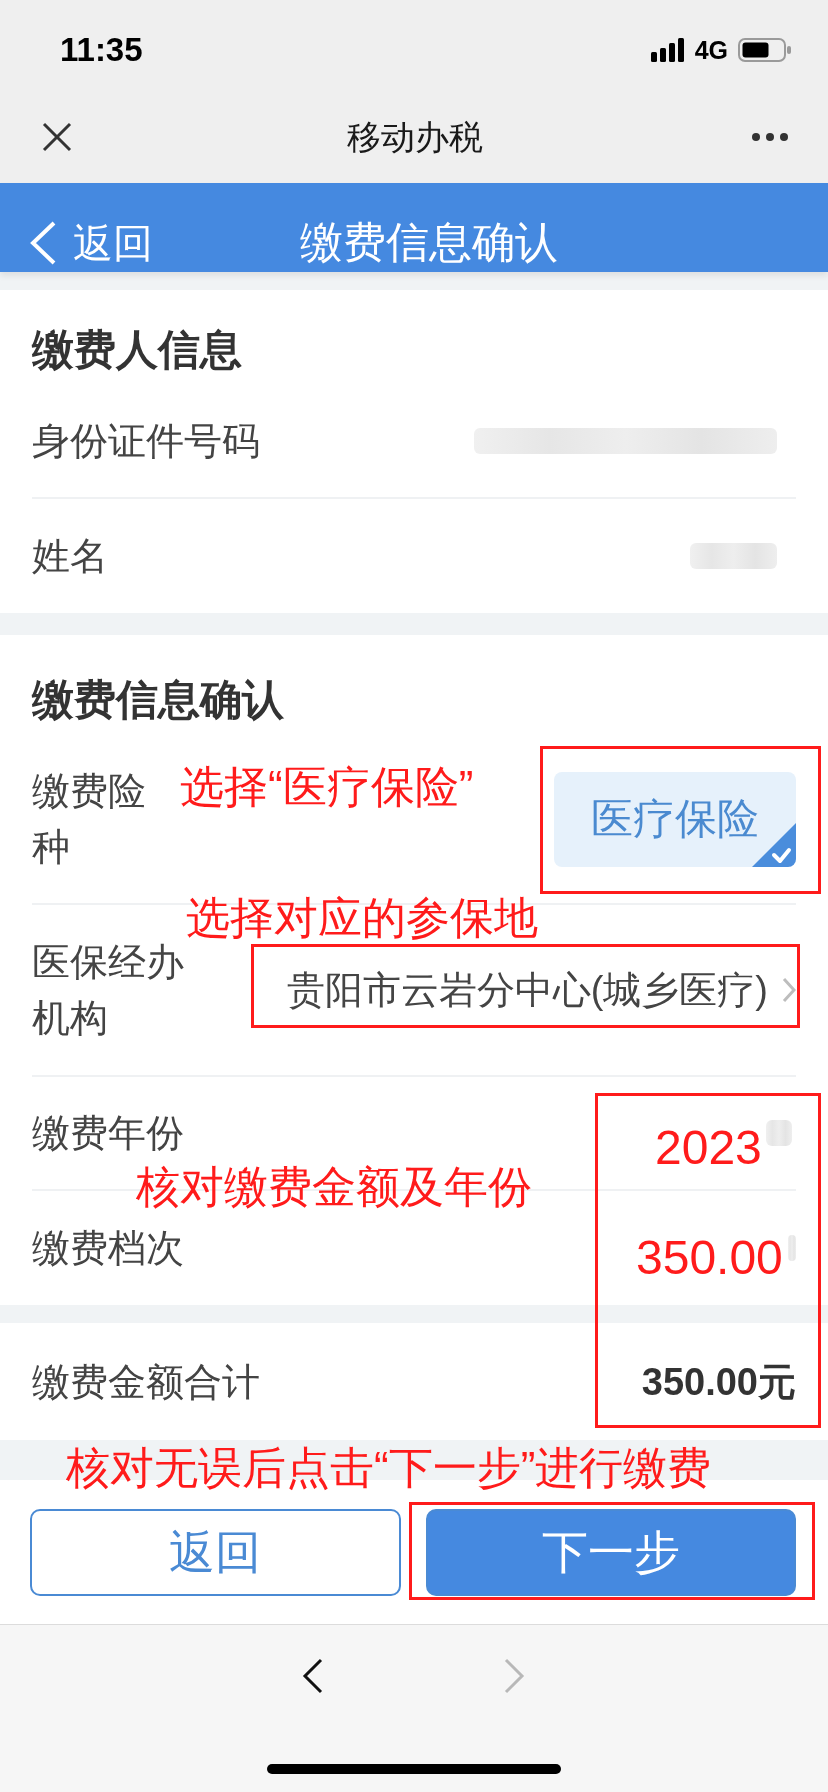  I want to click on app-title: 移动办税, so click(415, 136).